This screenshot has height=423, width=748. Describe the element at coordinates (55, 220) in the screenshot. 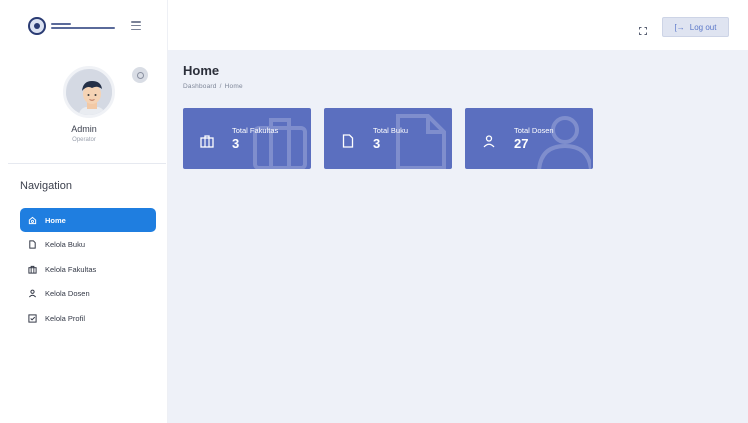

I see `sidebar-item-label: Home` at that location.